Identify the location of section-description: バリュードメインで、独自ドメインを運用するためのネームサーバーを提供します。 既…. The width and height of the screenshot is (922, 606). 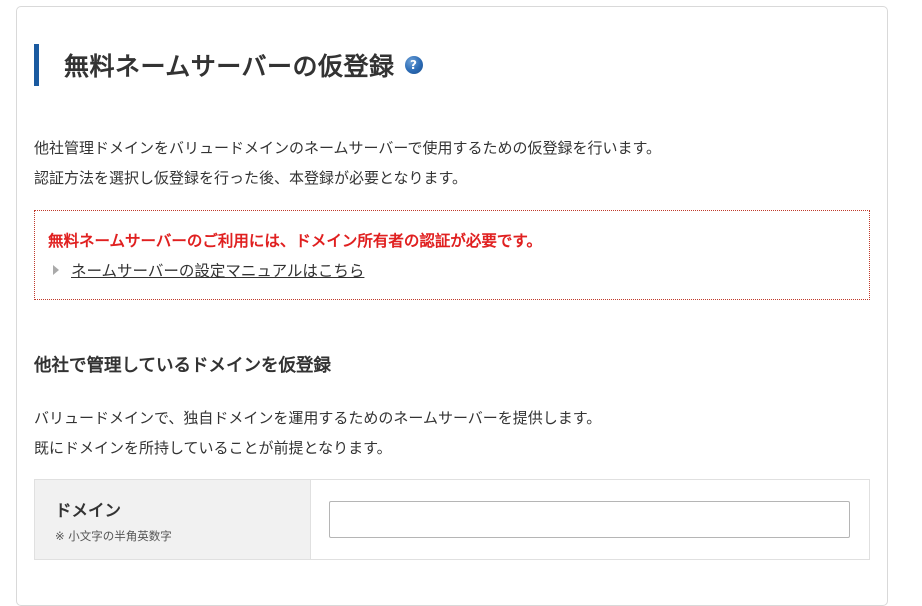
(317, 433).